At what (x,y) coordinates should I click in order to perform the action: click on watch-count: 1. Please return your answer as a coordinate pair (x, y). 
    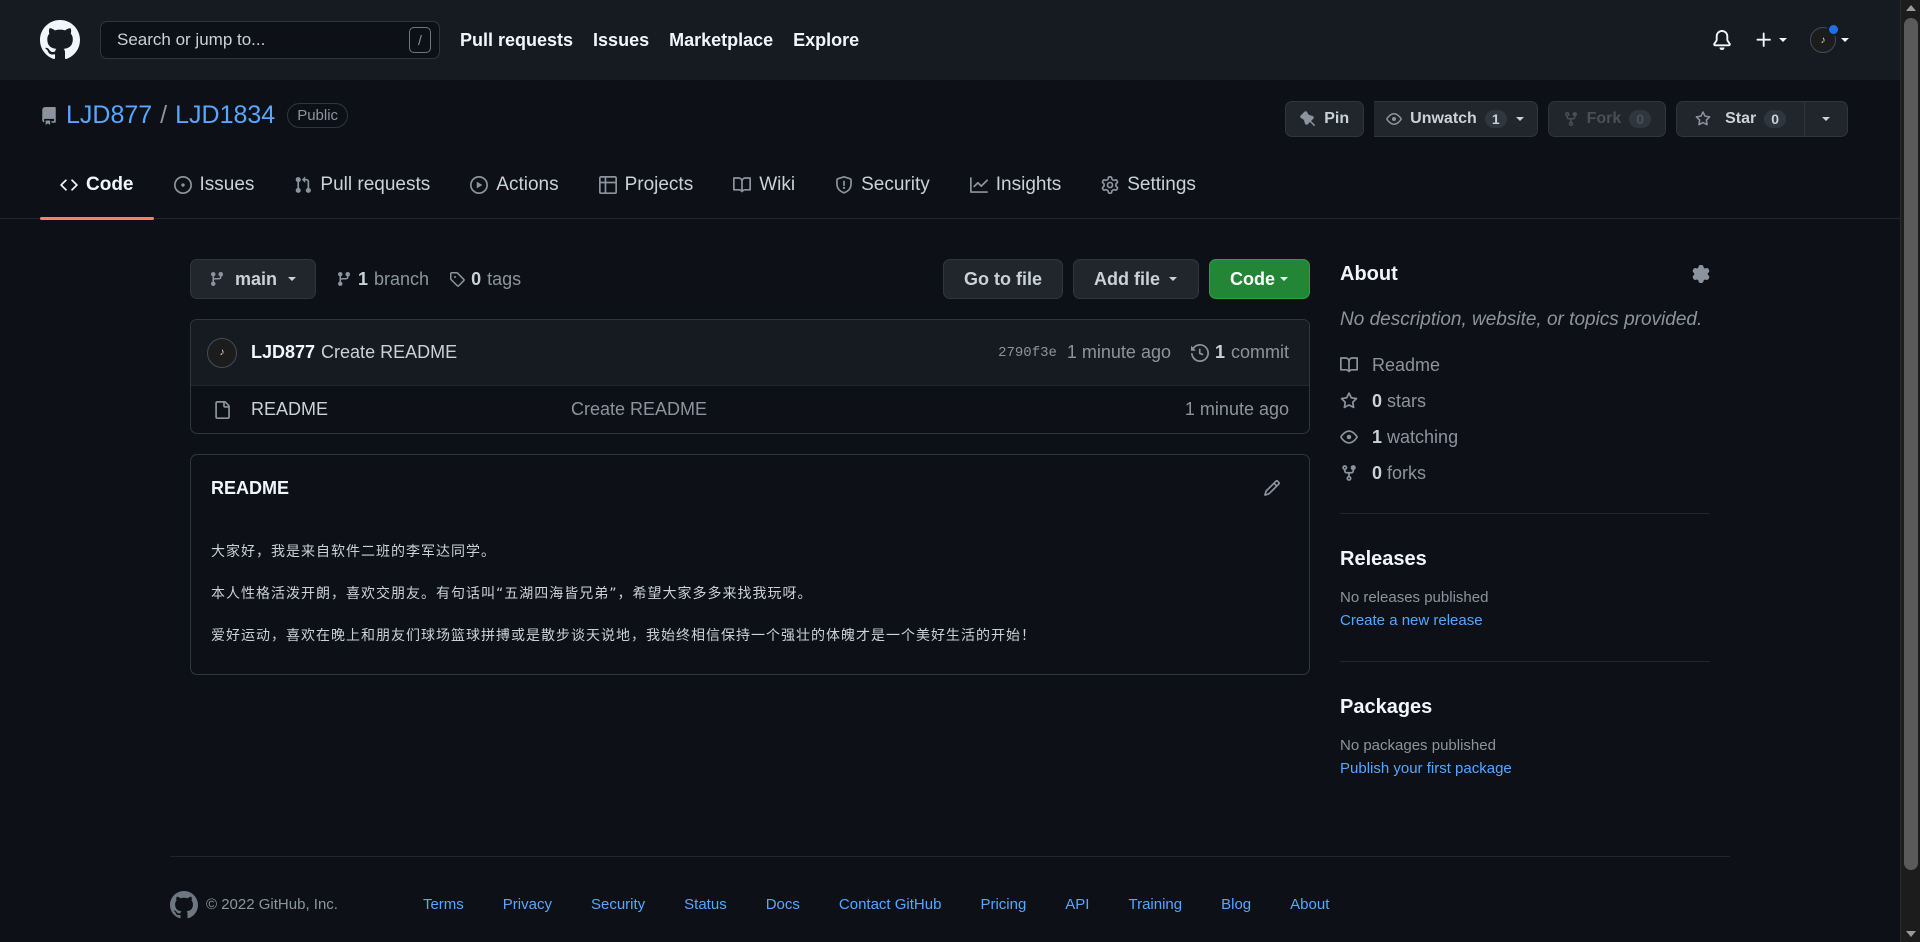
    Looking at the image, I should click on (1495, 119).